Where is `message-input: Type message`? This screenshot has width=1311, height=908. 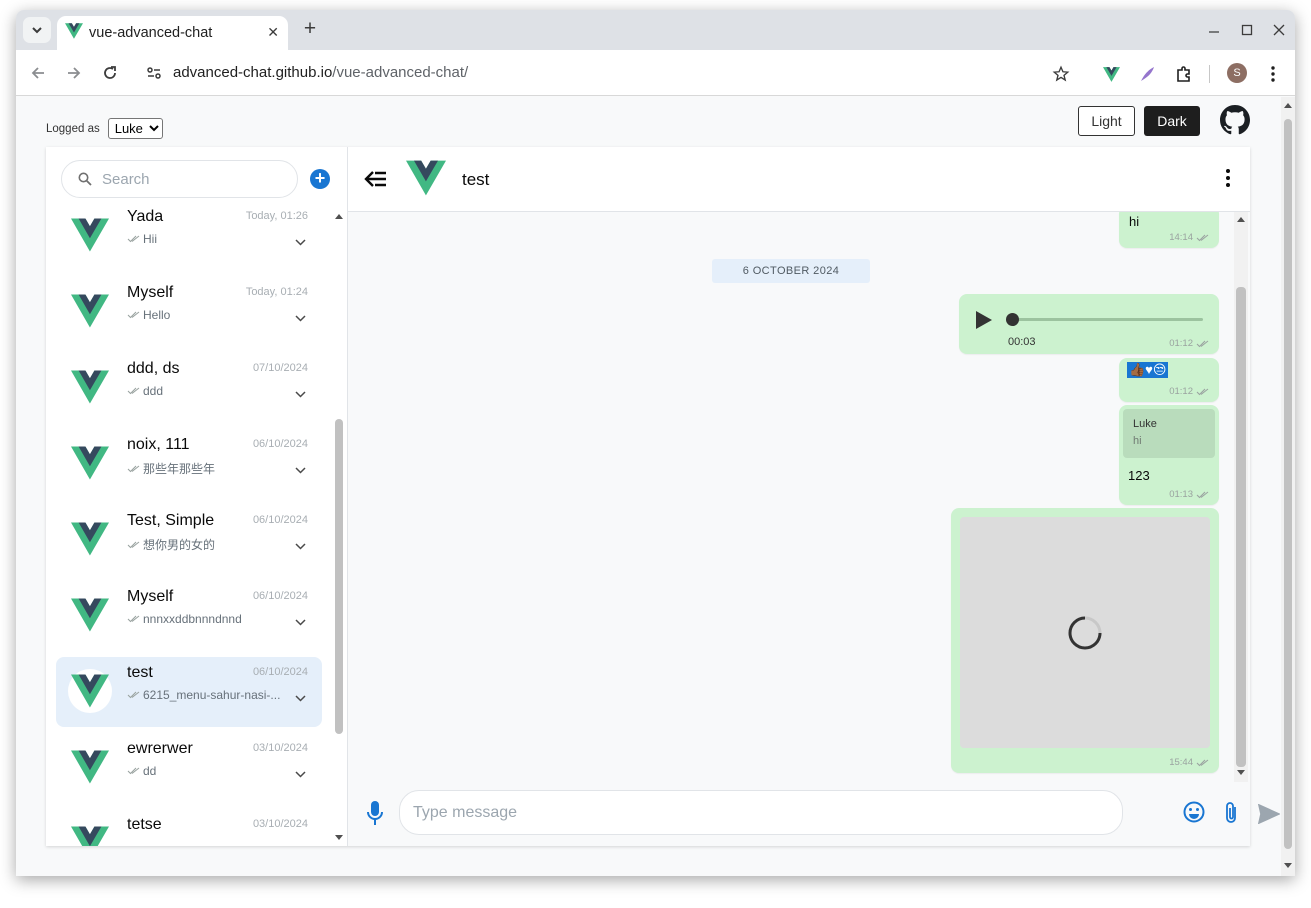 message-input: Type message is located at coordinates (761, 812).